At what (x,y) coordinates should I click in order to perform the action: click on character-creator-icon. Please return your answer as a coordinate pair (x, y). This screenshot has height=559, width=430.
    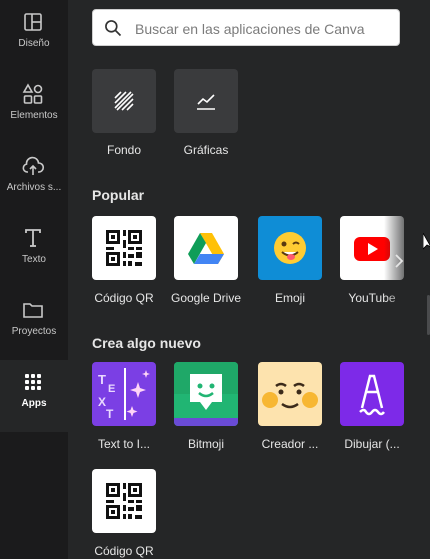
    Looking at the image, I should click on (290, 395).